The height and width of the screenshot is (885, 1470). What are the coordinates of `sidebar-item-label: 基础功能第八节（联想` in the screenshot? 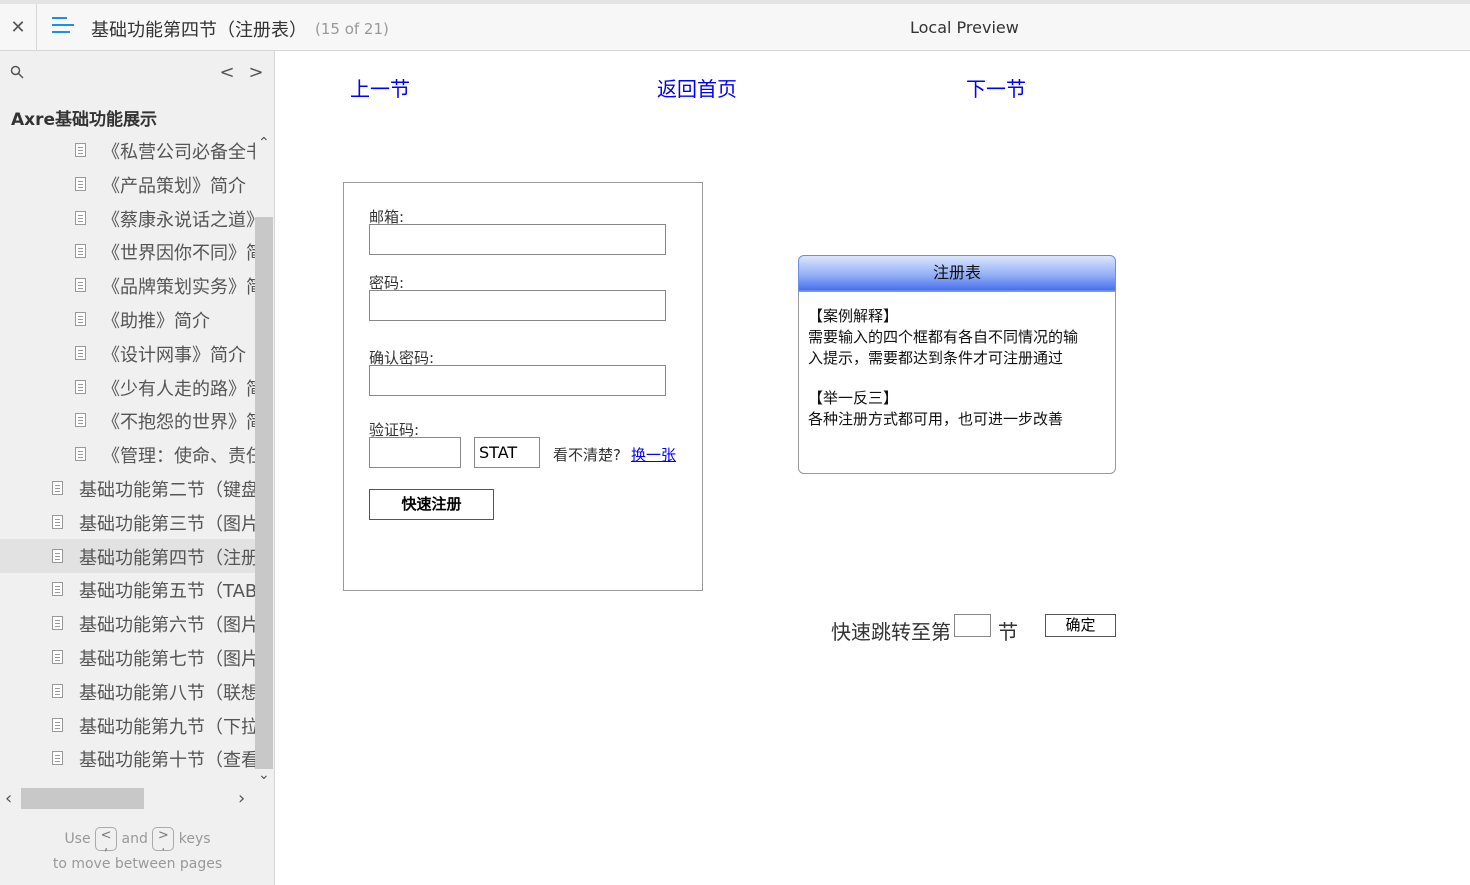 It's located at (167, 693).